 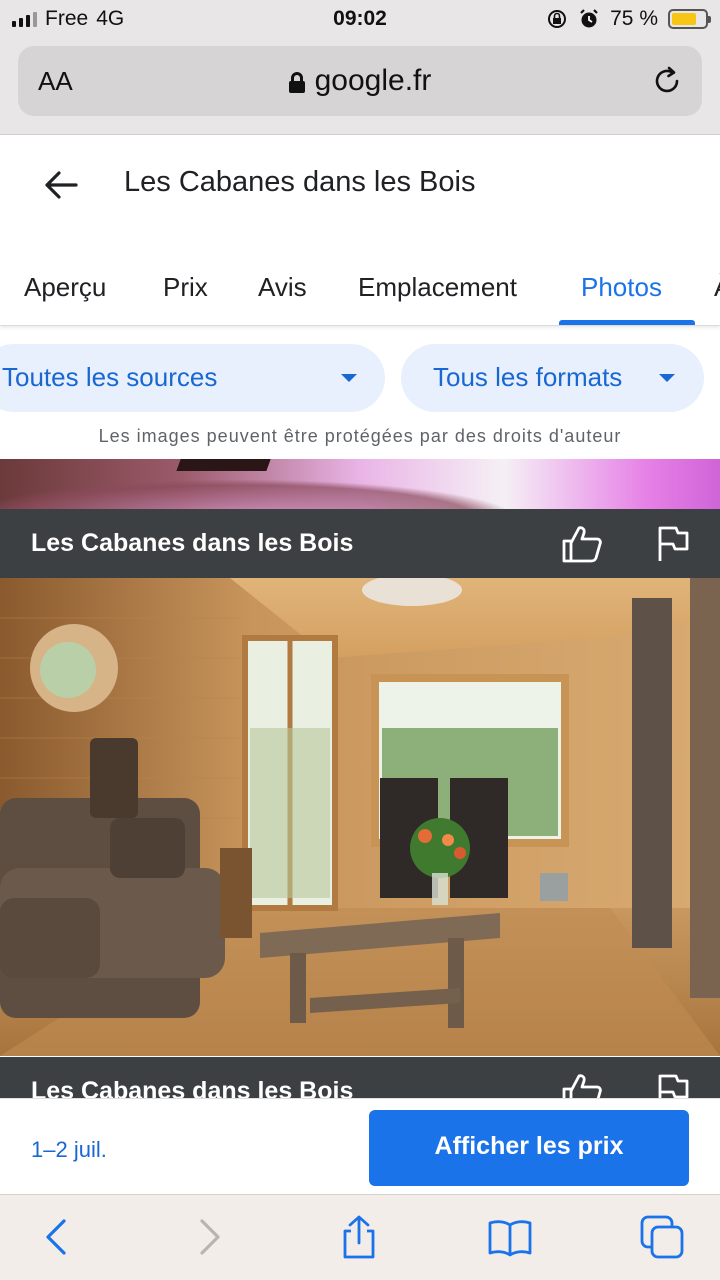 What do you see at coordinates (69, 1150) in the screenshot?
I see `stay-dates: 1–2 juil.` at bounding box center [69, 1150].